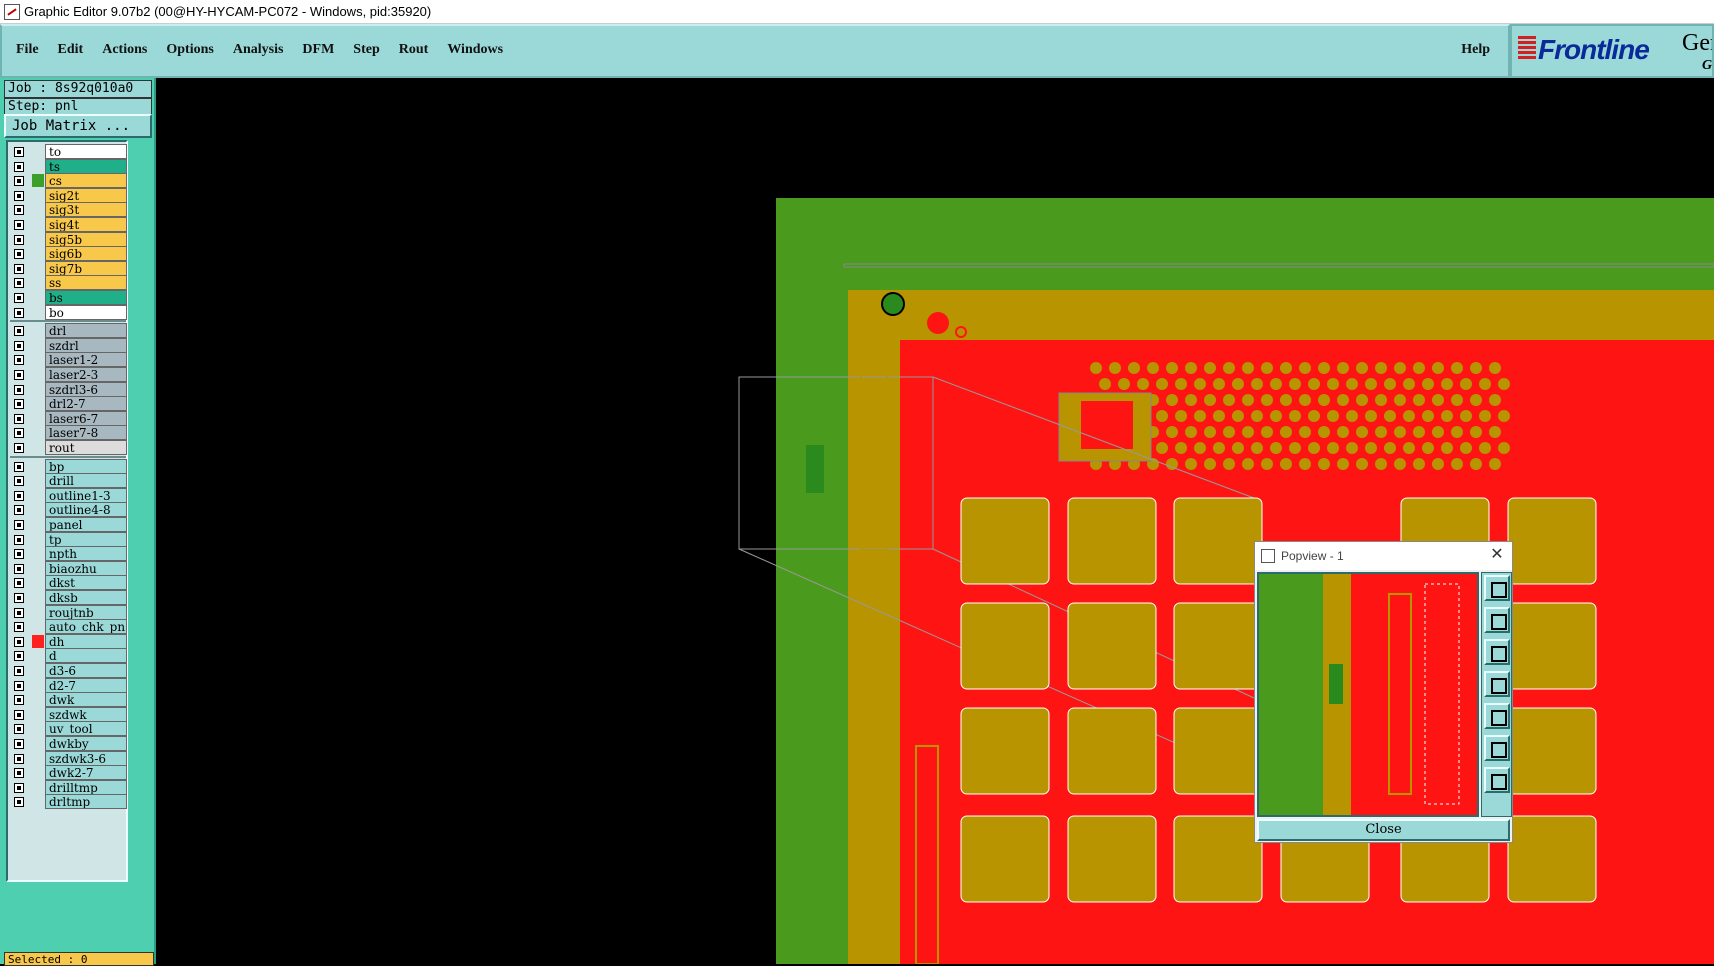 Image resolution: width=1714 pixels, height=966 pixels. I want to click on zoom-in-button, so click(1497, 748).